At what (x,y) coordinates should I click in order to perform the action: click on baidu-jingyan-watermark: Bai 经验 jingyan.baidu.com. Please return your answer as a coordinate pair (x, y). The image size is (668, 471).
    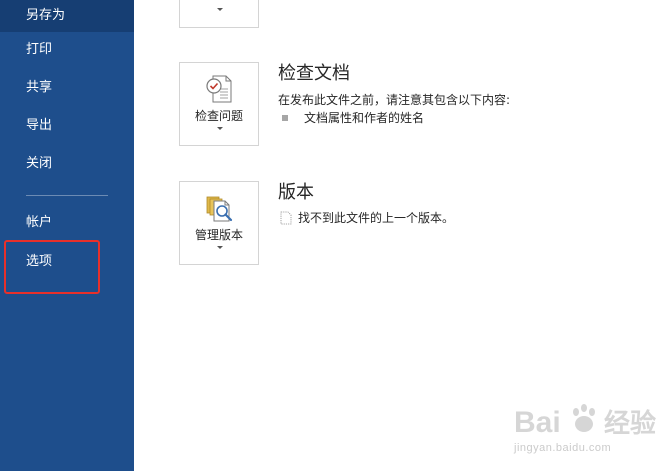
    Looking at the image, I should click on (583, 431).